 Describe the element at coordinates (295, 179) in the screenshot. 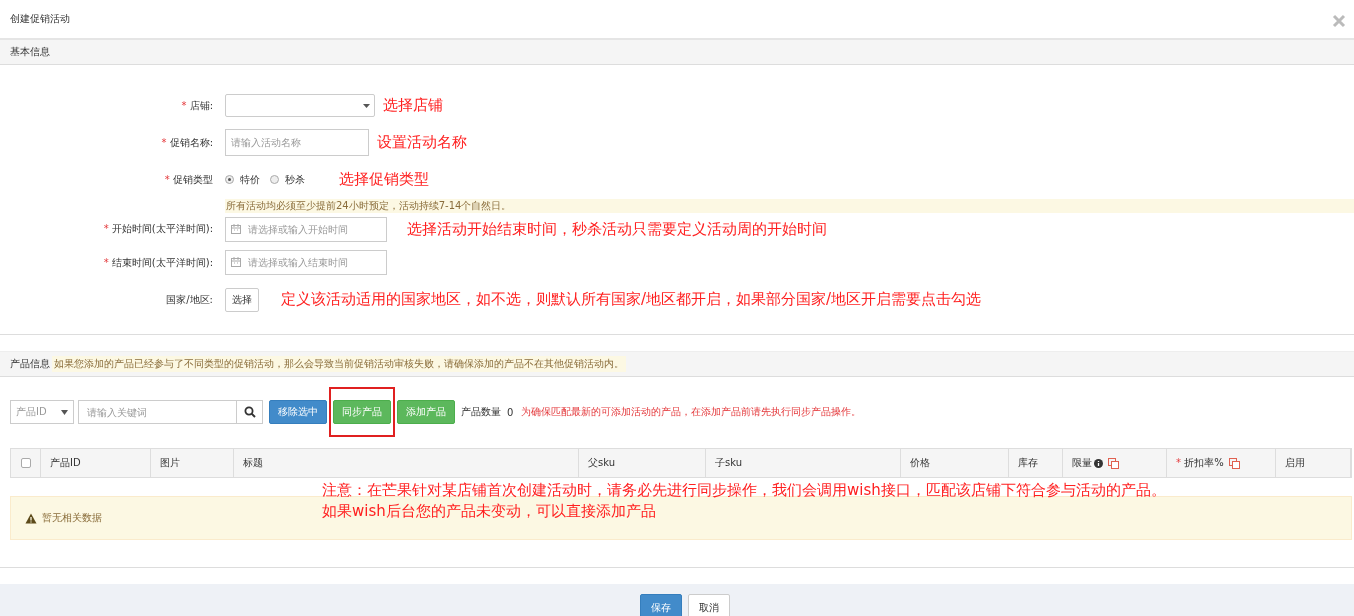

I see `radio-label: 秒杀` at that location.